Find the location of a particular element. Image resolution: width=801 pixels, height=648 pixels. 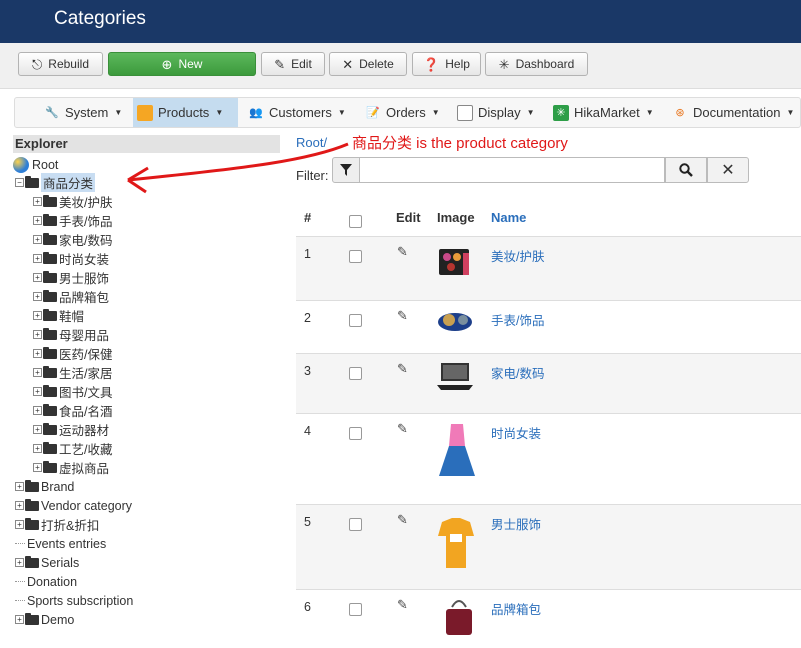

tree-item: Events entries is located at coordinates (60, 543).